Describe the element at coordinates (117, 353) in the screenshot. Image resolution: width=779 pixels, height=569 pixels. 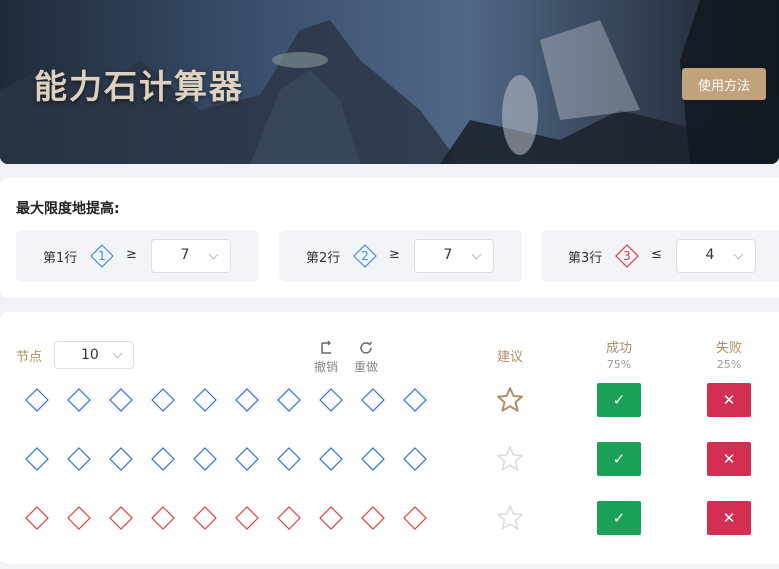
I see `chevron-down-icon` at that location.